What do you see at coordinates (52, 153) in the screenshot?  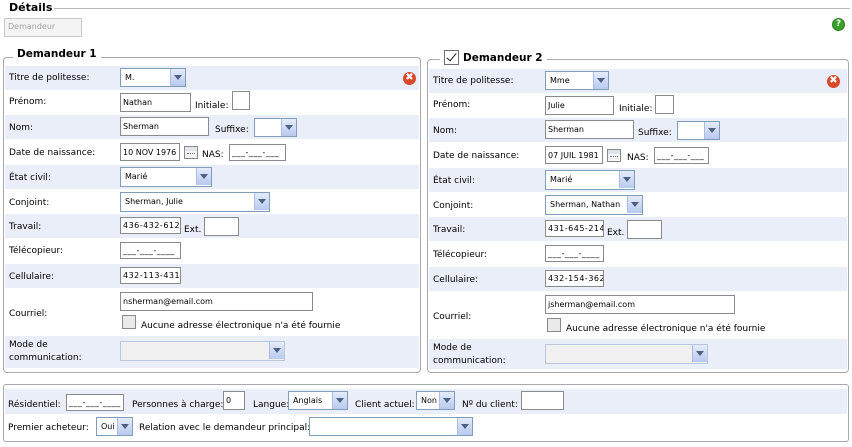 I see `applicant1-naissance-label: Date de naissance:` at bounding box center [52, 153].